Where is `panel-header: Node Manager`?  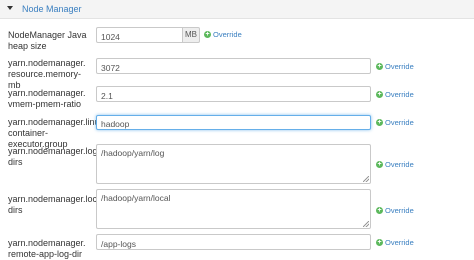
panel-header: Node Manager is located at coordinates (237, 9).